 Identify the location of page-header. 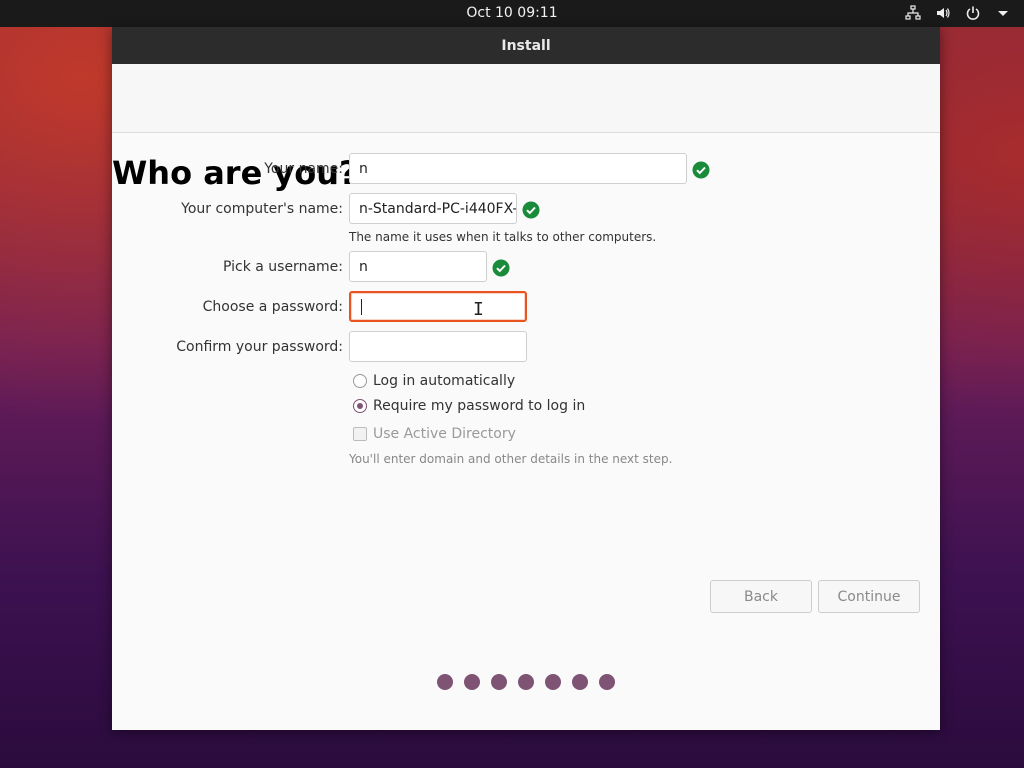
(526, 98).